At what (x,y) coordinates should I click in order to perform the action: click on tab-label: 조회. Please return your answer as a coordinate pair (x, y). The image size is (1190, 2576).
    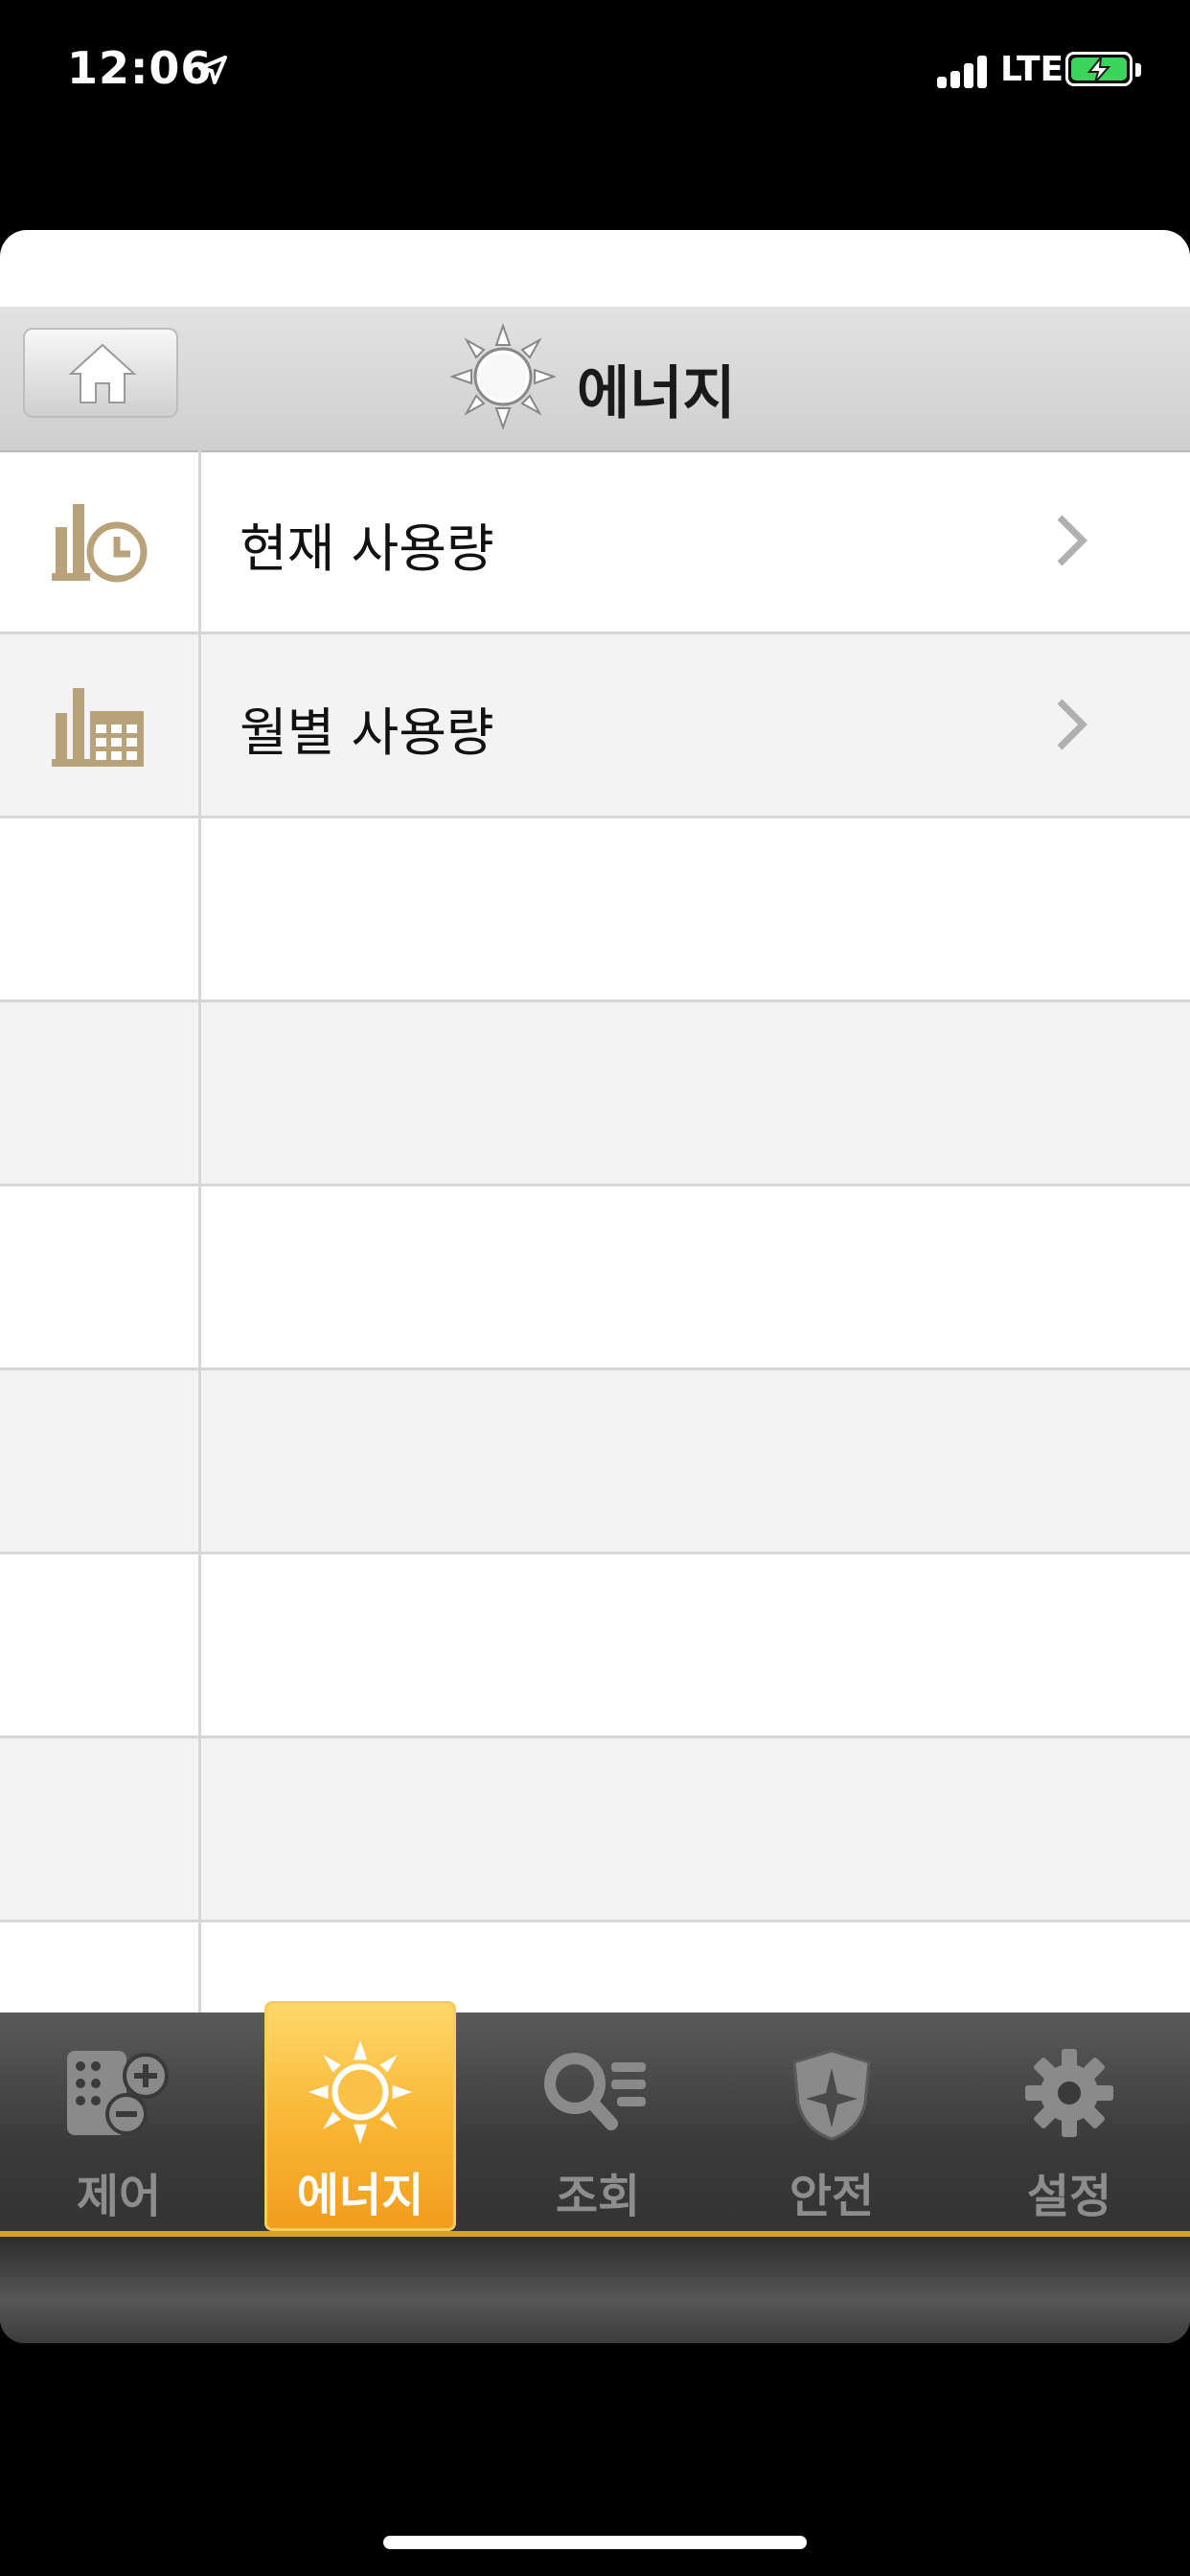
    Looking at the image, I should click on (598, 2196).